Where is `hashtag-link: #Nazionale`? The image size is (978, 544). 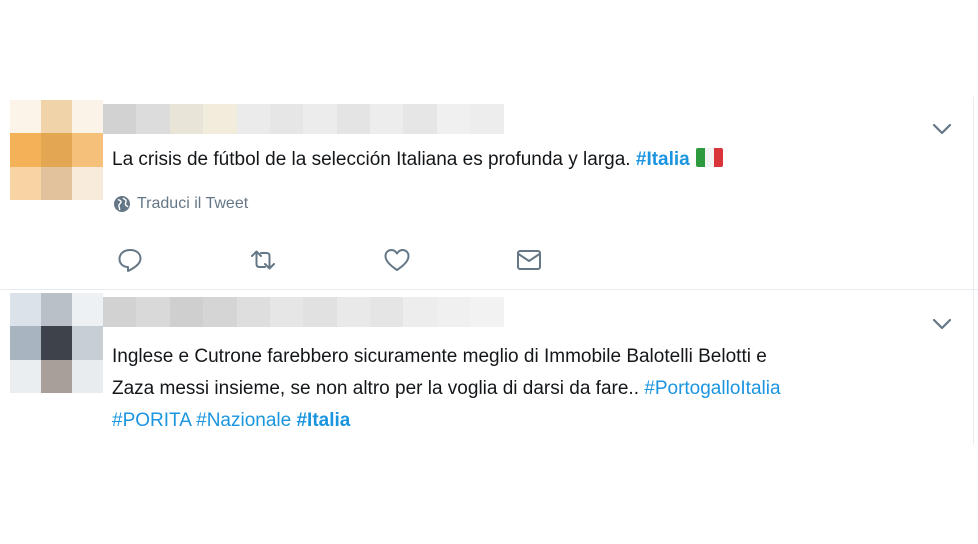
hashtag-link: #Nazionale is located at coordinates (243, 420).